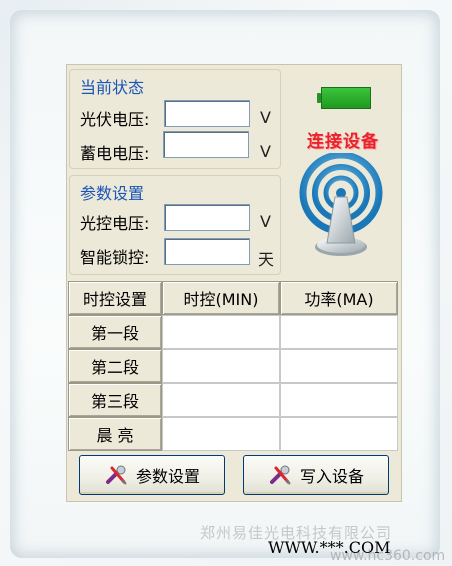 This screenshot has height=566, width=452. I want to click on battery-voltage-unit: V, so click(265, 151).